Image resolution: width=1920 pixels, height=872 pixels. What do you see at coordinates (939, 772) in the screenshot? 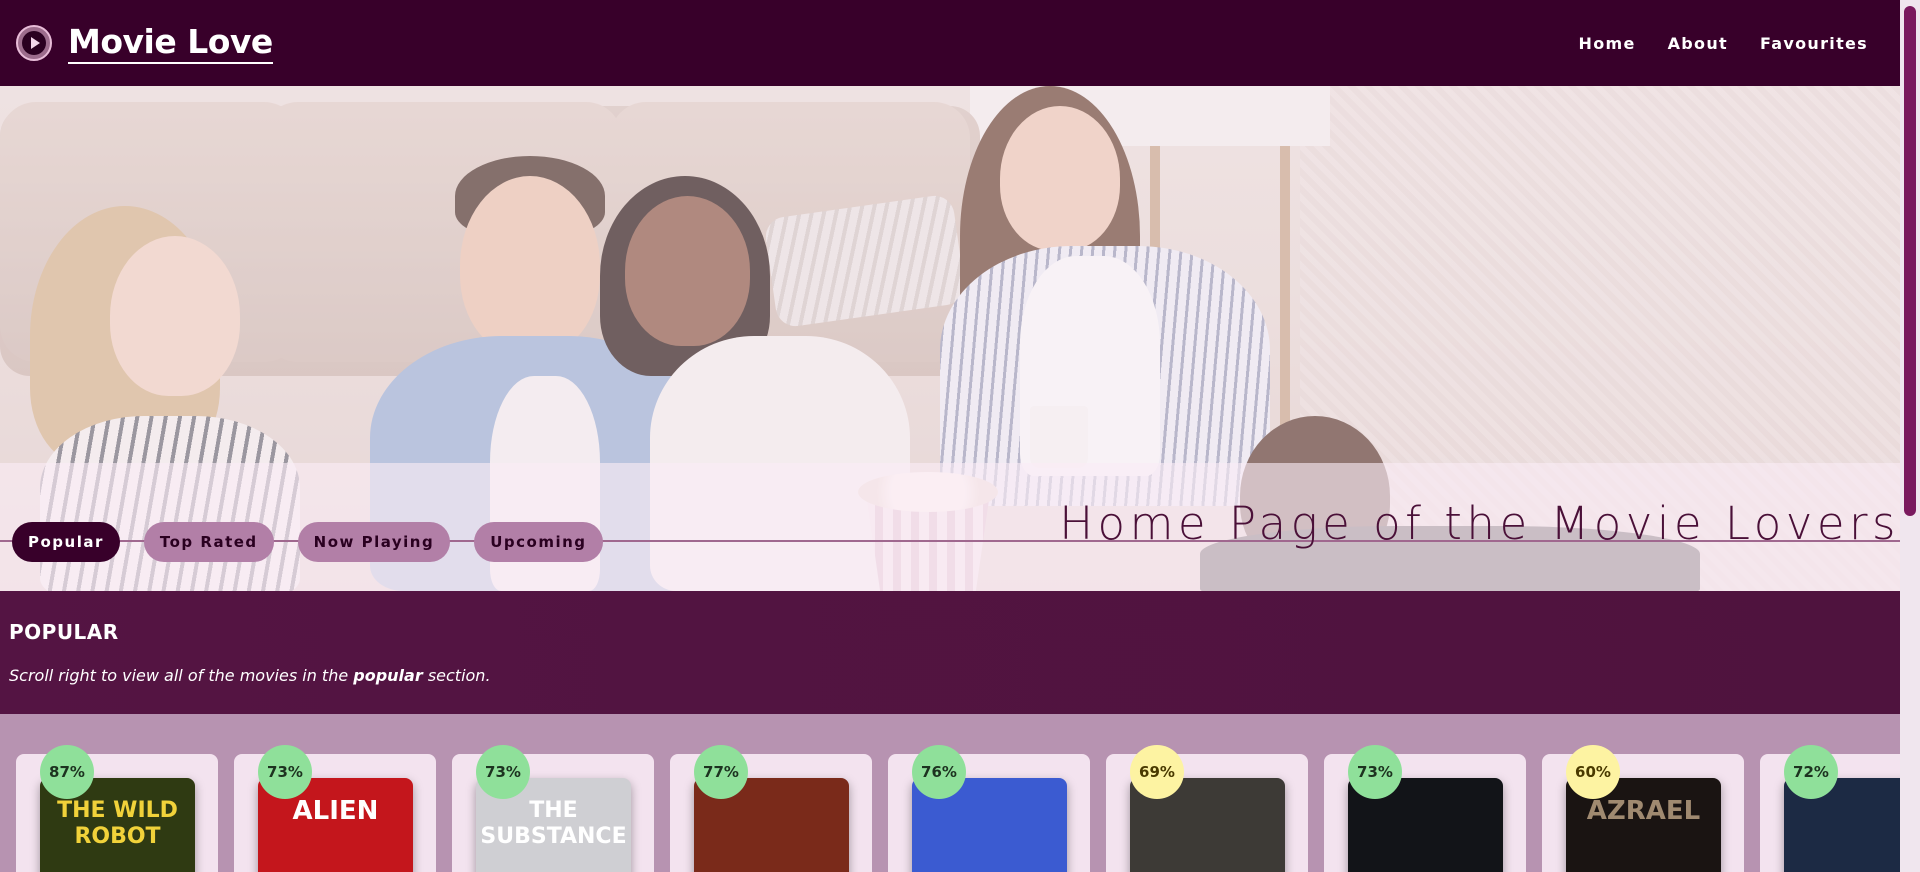
I see `rating-badge: 76%` at bounding box center [939, 772].